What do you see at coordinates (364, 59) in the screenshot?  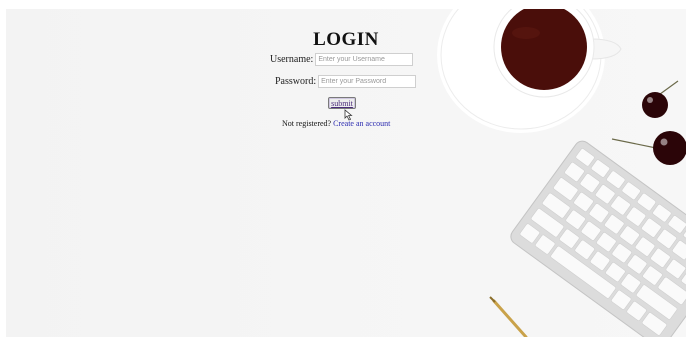 I see `username-input` at bounding box center [364, 59].